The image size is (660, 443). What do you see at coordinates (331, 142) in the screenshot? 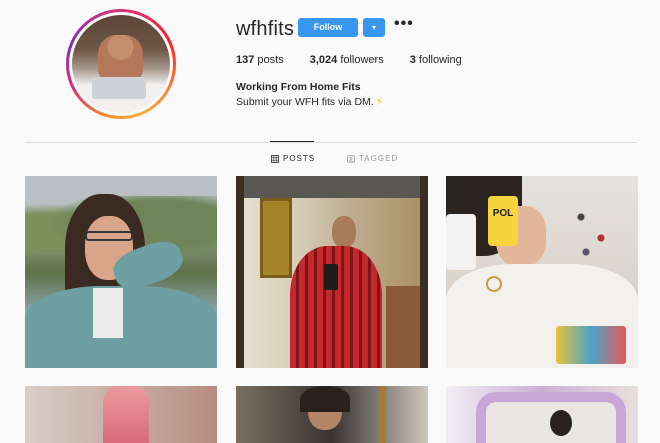
I see `tab-divider` at bounding box center [331, 142].